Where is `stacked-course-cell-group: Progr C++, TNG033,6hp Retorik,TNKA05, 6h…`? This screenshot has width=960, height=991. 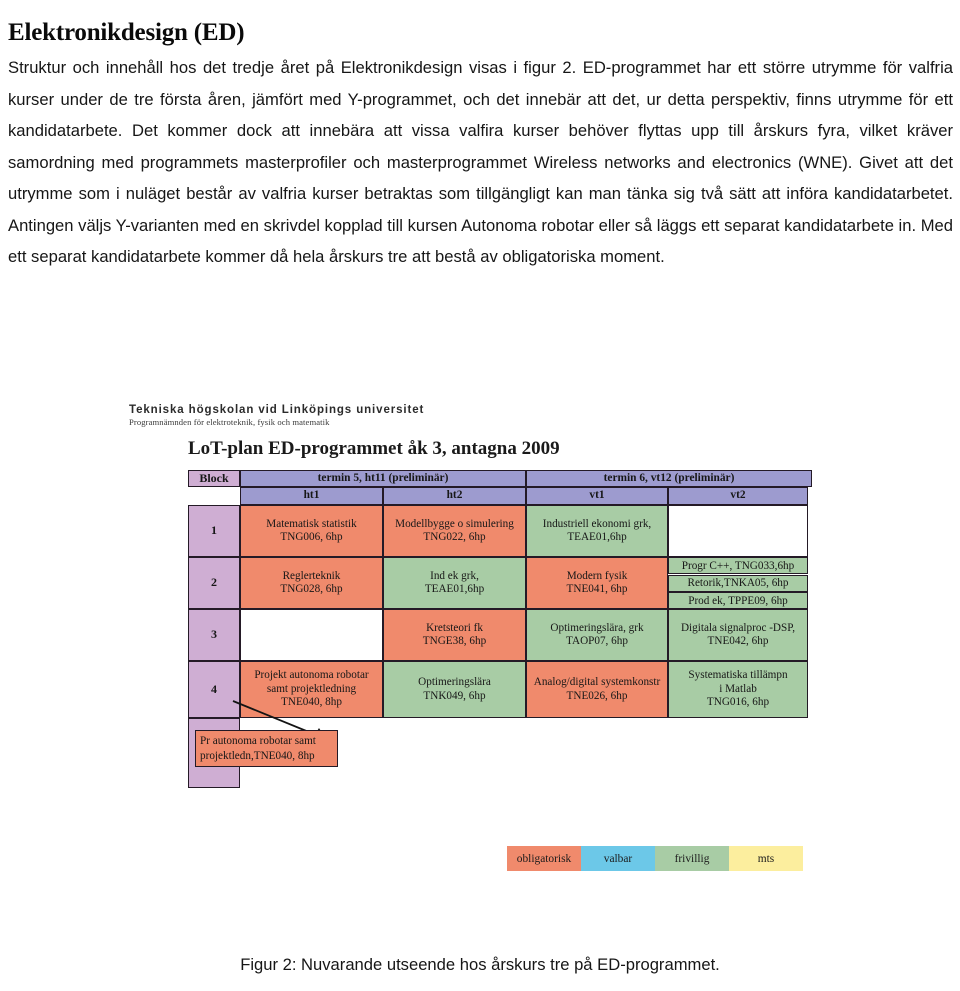 stacked-course-cell-group: Progr C++, TNG033,6hp Retorik,TNKA05, 6h… is located at coordinates (738, 583).